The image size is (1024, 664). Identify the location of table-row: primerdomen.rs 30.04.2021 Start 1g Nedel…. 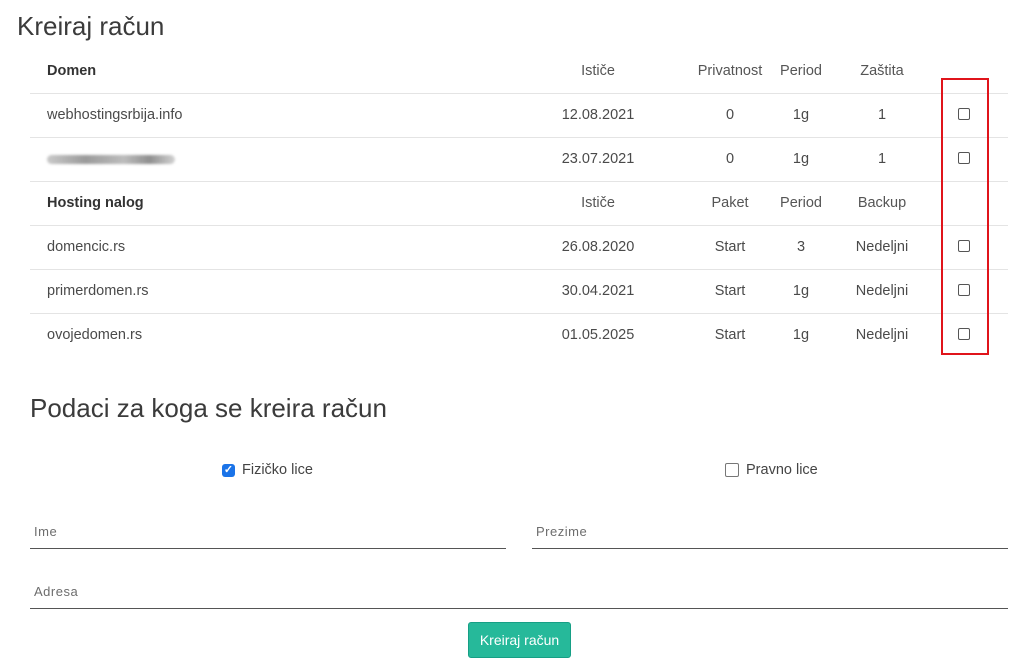
(519, 292).